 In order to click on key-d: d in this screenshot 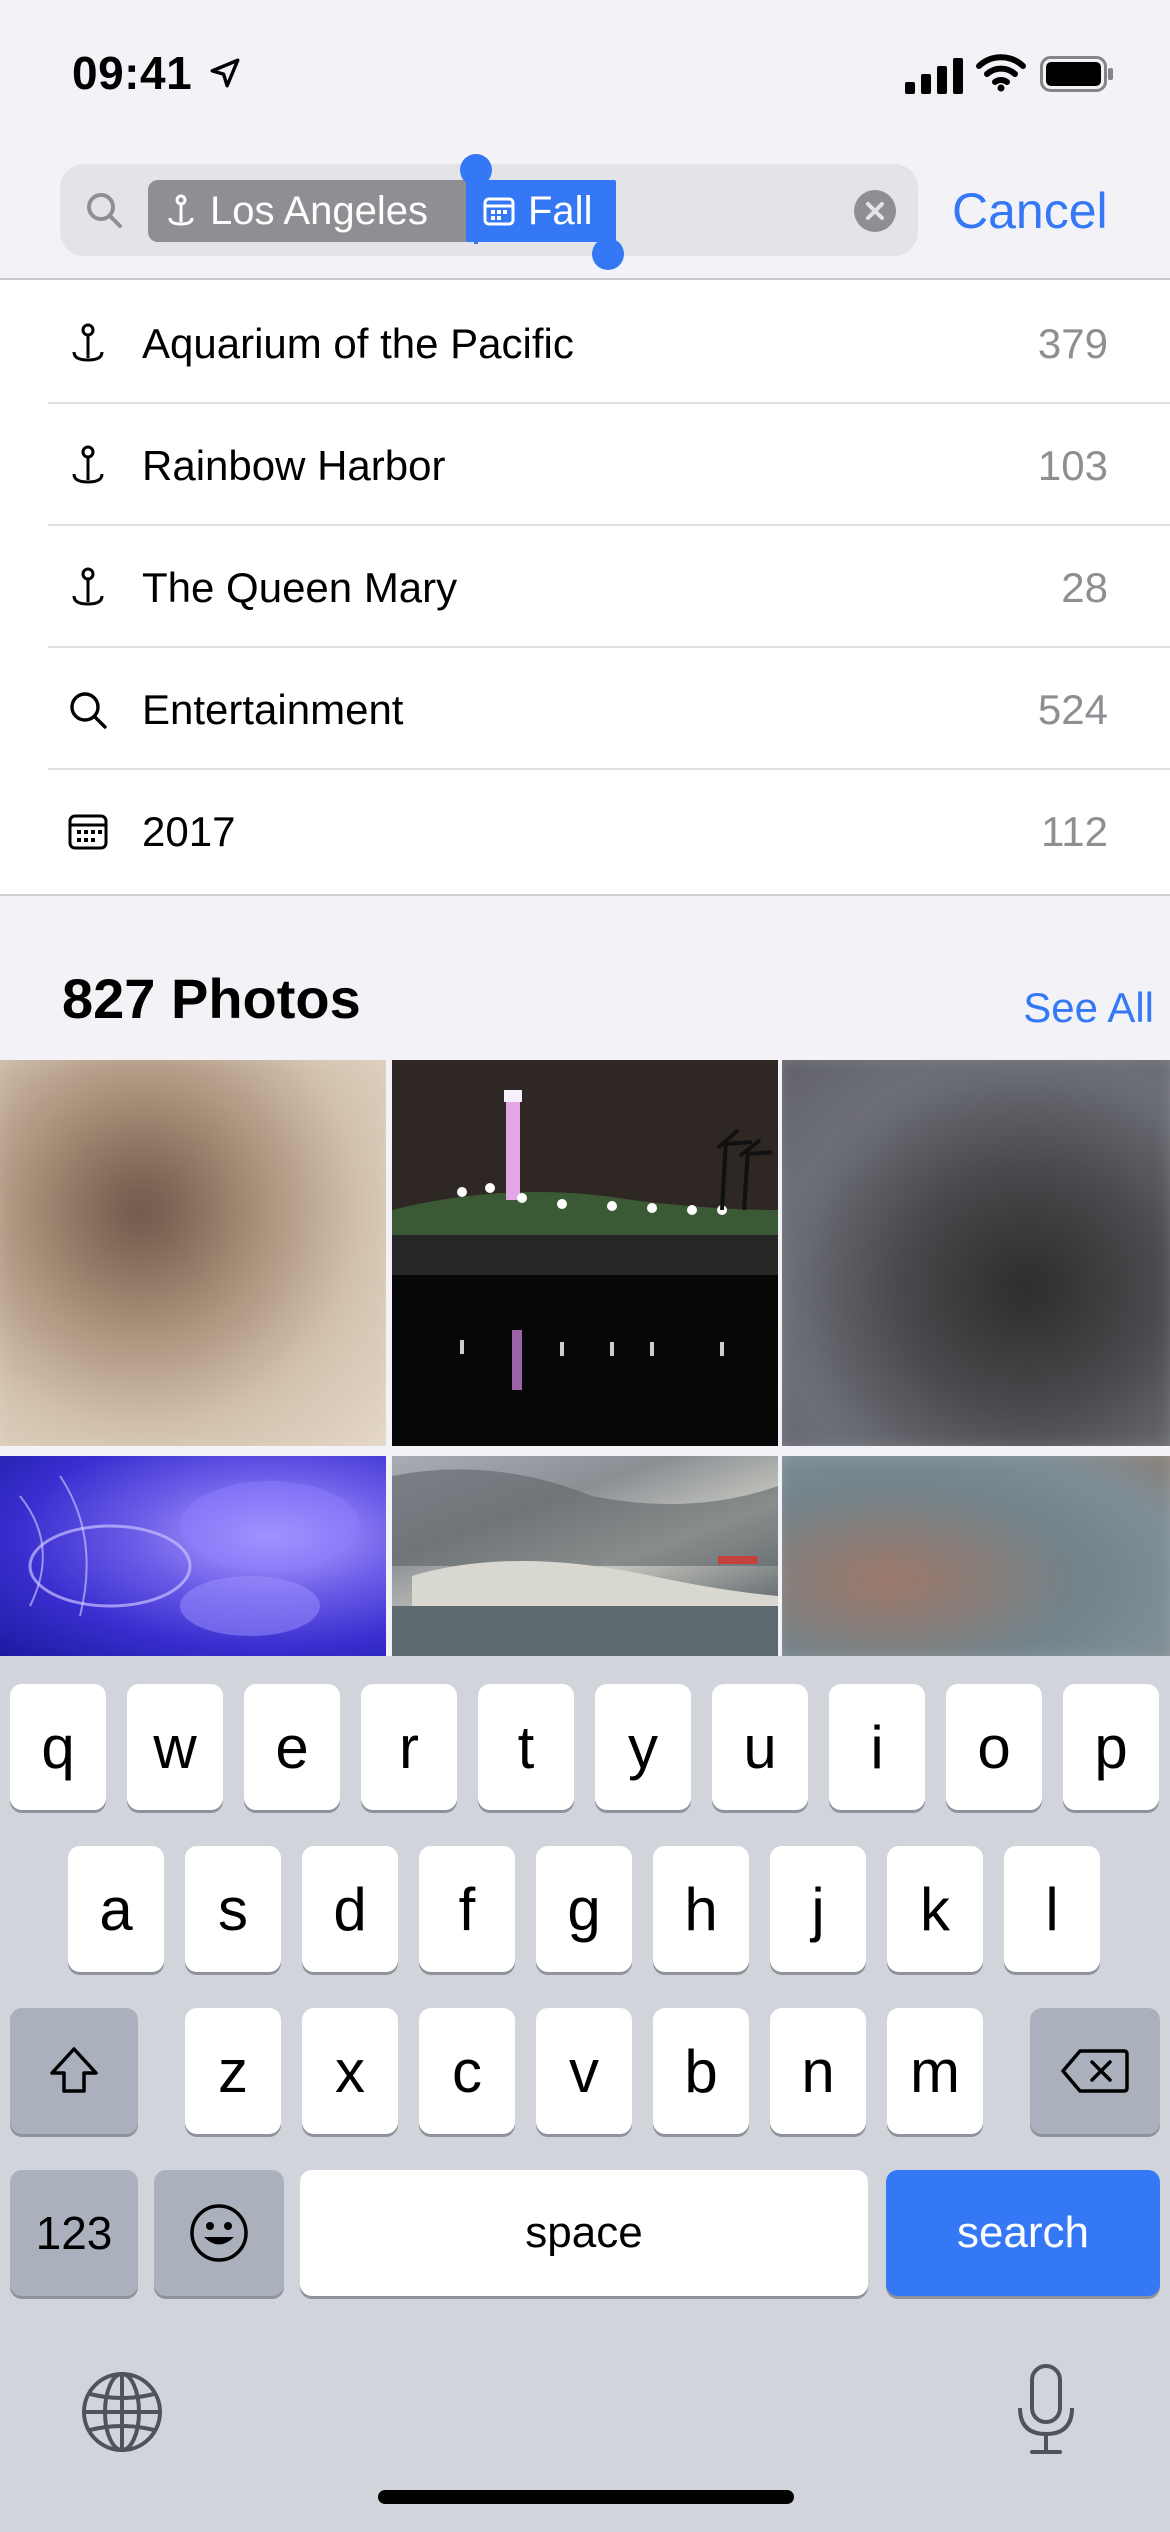, I will do `click(350, 1909)`.